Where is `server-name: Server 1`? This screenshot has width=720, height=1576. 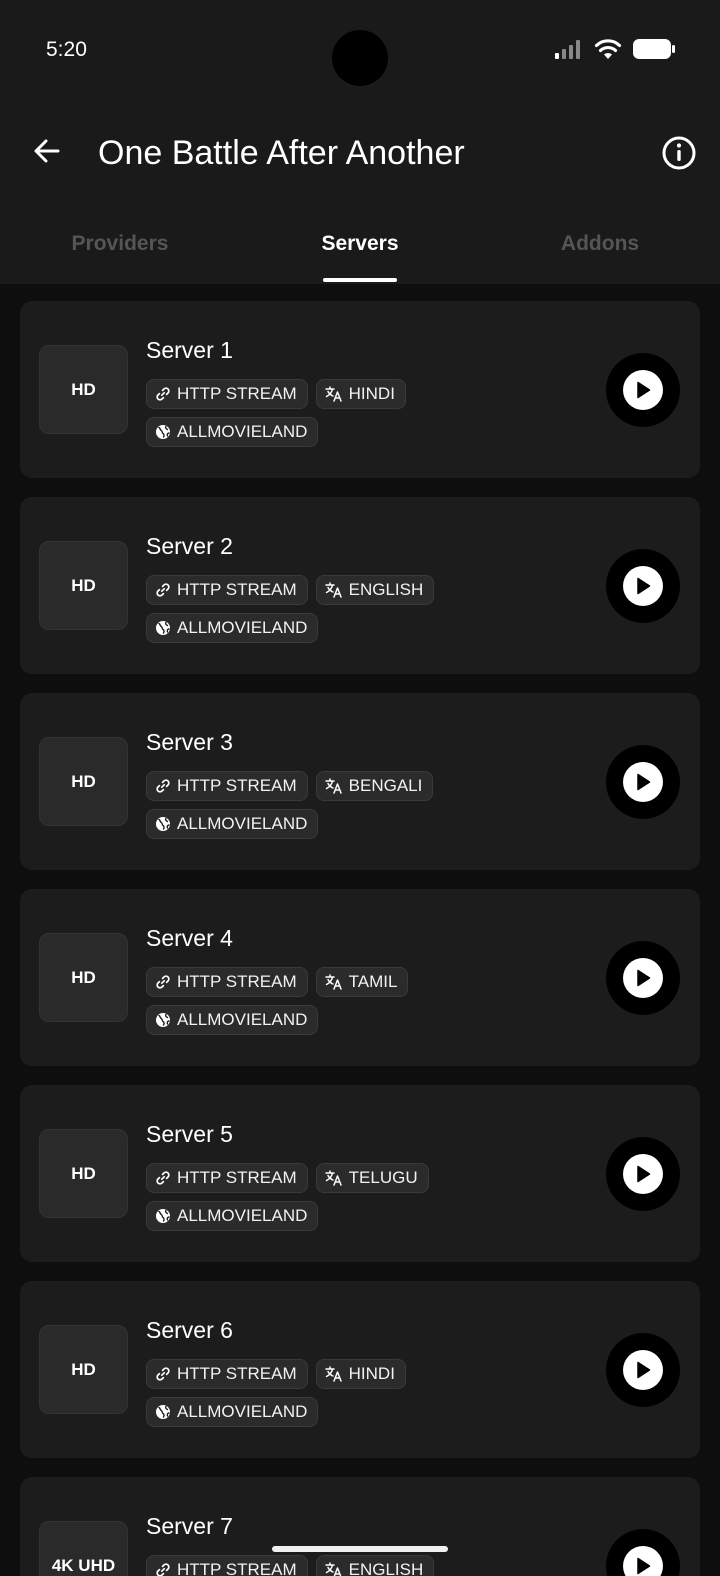 server-name: Server 1 is located at coordinates (189, 350).